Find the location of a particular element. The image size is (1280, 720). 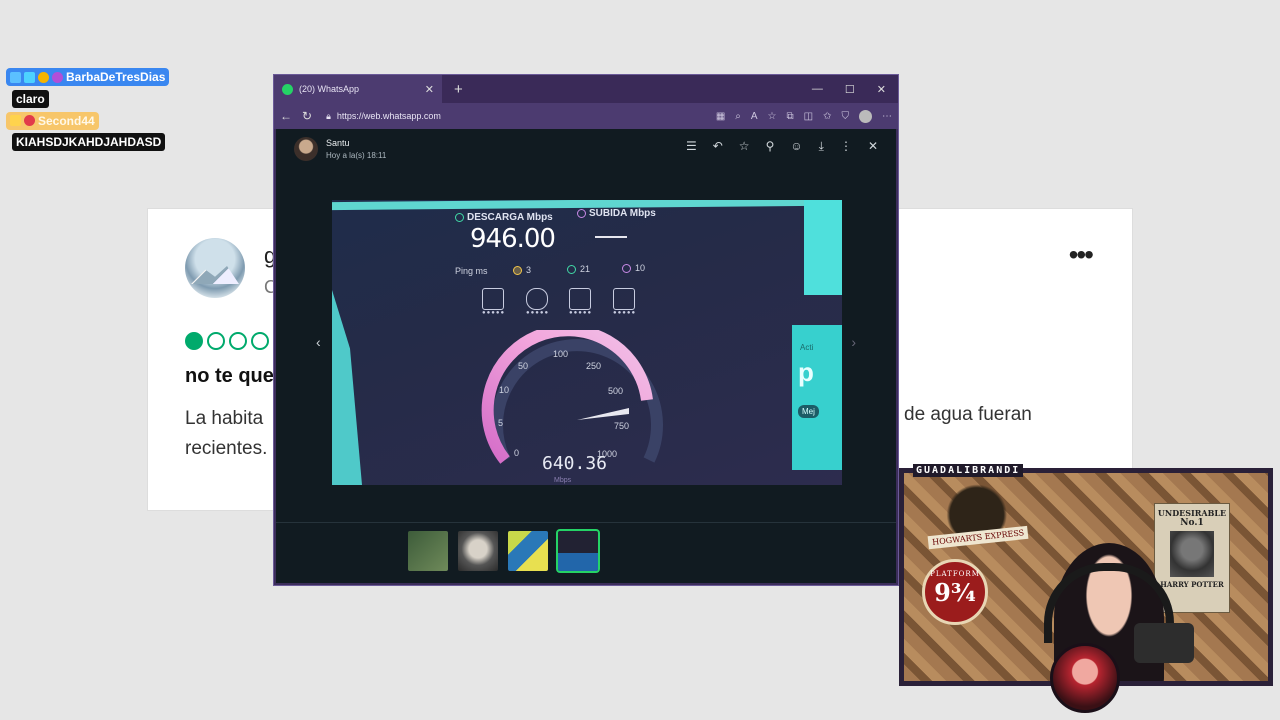

favorites-icon: ✩ is located at coordinates (827, 116).